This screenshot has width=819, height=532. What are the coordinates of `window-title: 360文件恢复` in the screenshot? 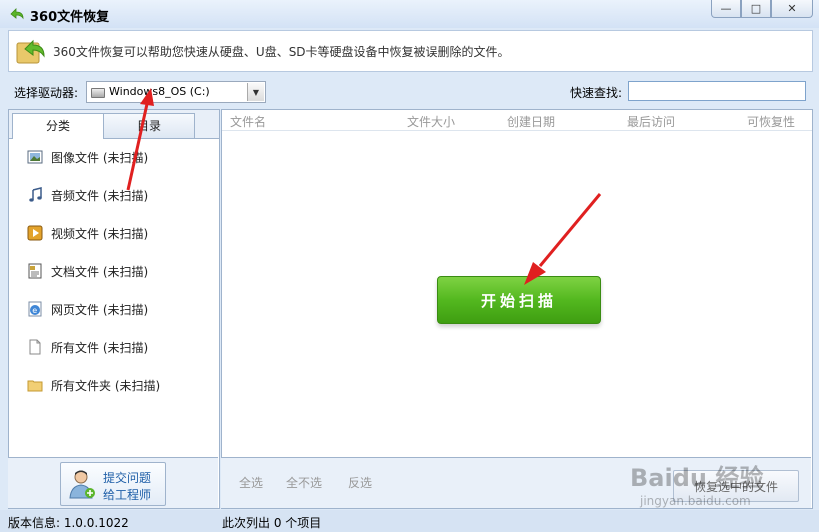 It's located at (70, 17).